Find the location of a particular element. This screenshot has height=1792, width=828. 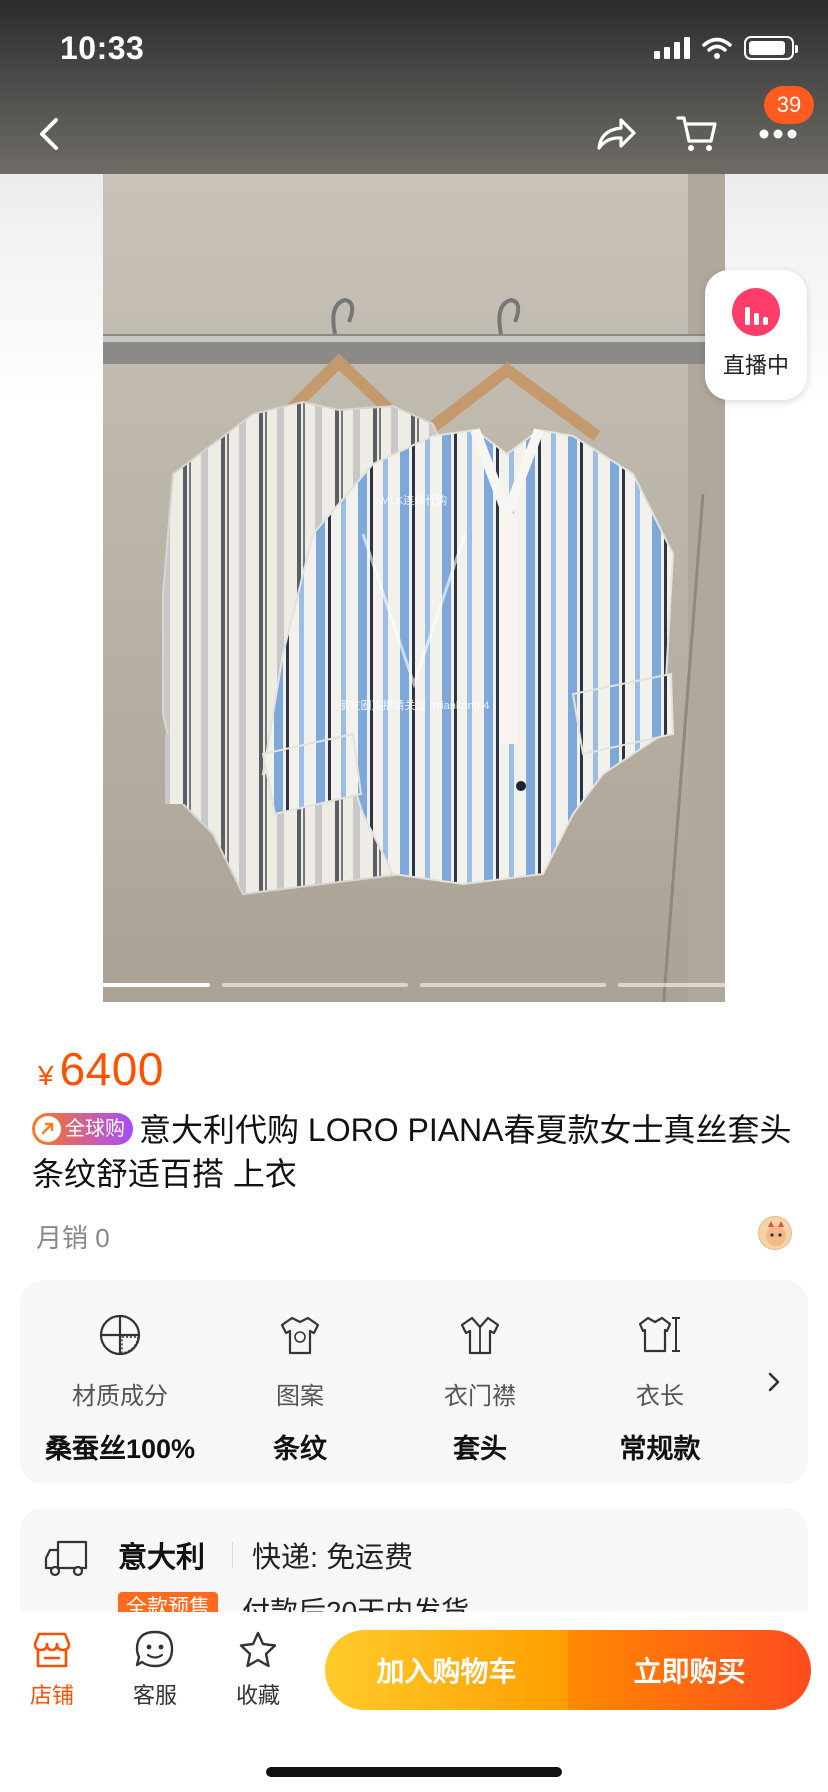

status-time: 10:33 is located at coordinates (102, 48).